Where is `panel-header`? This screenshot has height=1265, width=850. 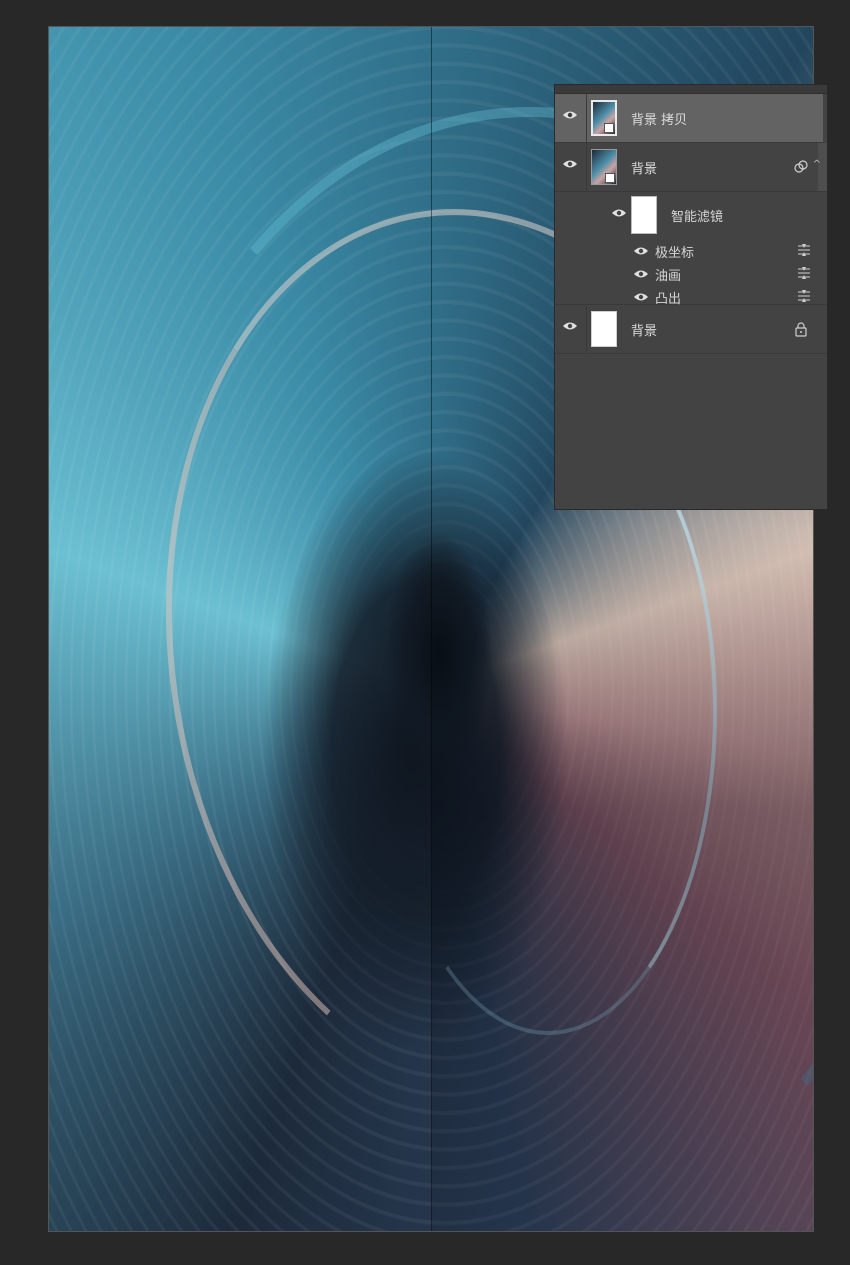 panel-header is located at coordinates (691, 89).